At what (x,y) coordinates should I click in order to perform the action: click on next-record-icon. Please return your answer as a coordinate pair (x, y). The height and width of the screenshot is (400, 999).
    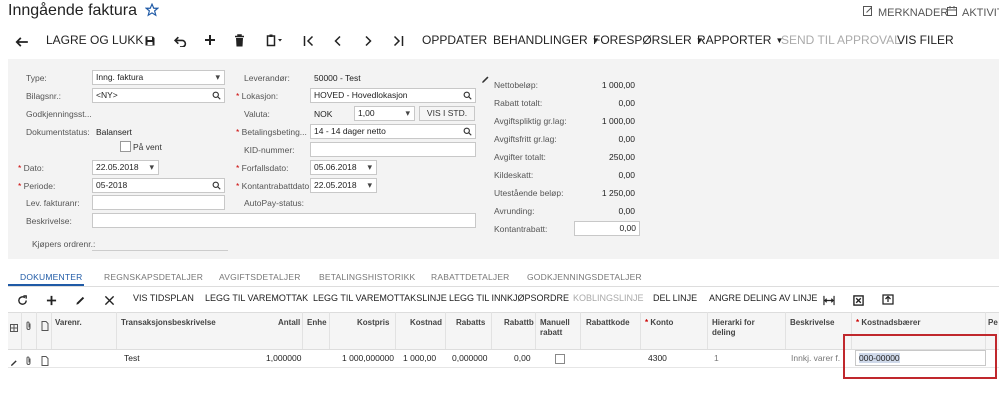
    Looking at the image, I should click on (368, 41).